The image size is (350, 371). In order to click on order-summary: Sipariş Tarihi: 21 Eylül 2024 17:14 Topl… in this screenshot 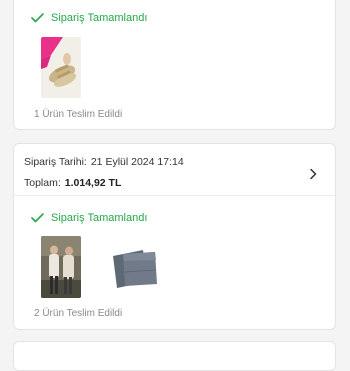, I will do `click(104, 172)`.